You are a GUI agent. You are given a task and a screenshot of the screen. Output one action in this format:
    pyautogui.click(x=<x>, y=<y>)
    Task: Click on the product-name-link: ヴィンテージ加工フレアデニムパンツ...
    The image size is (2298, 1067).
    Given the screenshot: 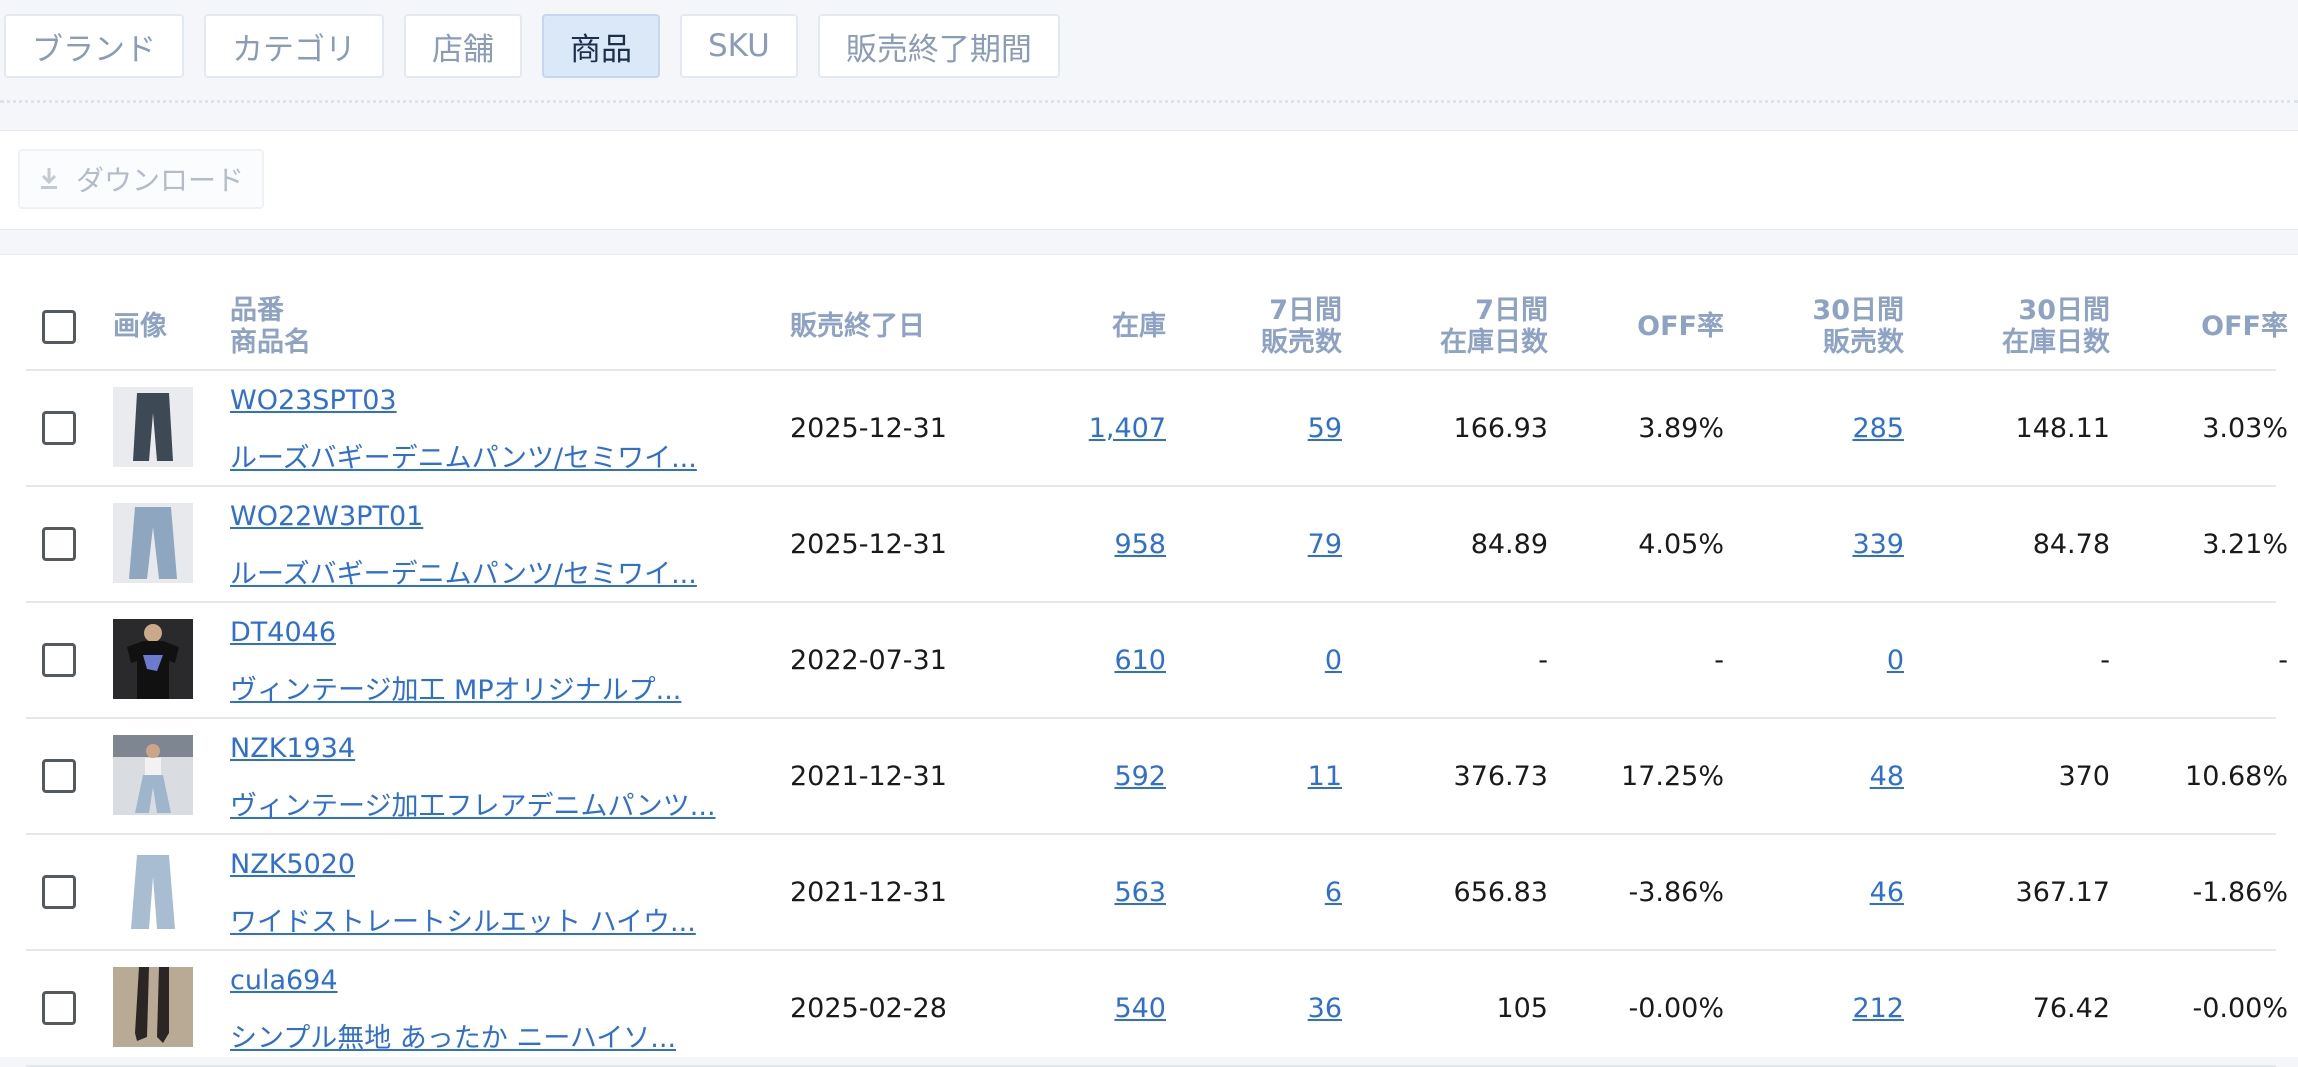 What is the action you would take?
    pyautogui.click(x=473, y=803)
    